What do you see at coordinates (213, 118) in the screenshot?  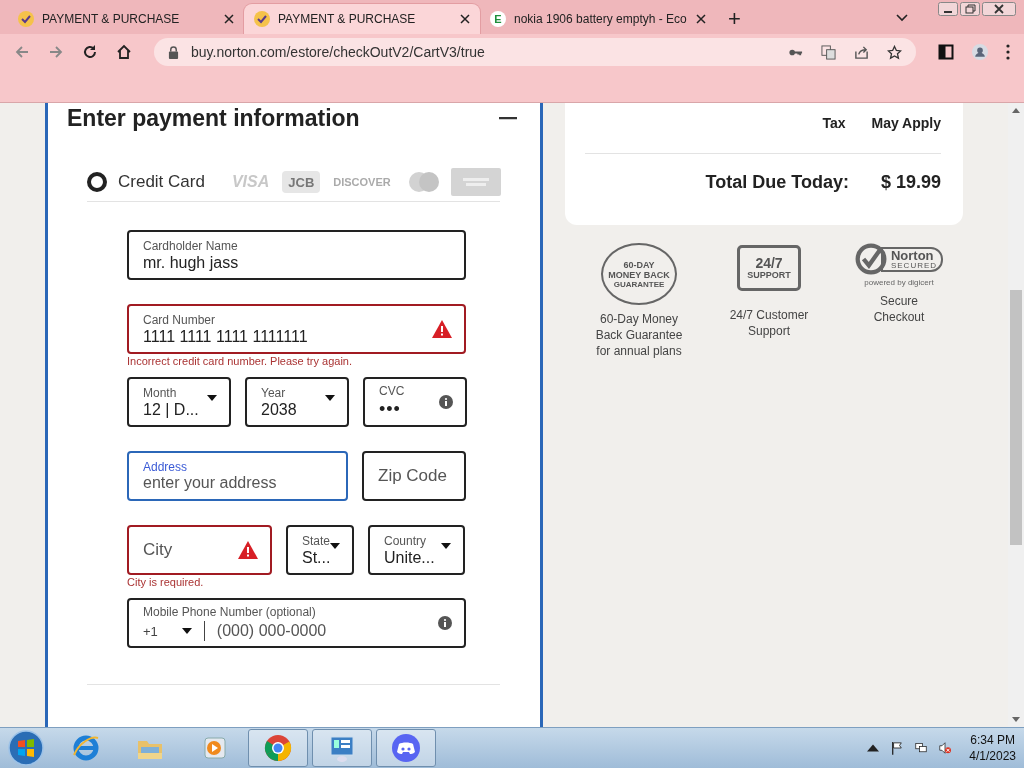 I see `section-heading: Enter payment information` at bounding box center [213, 118].